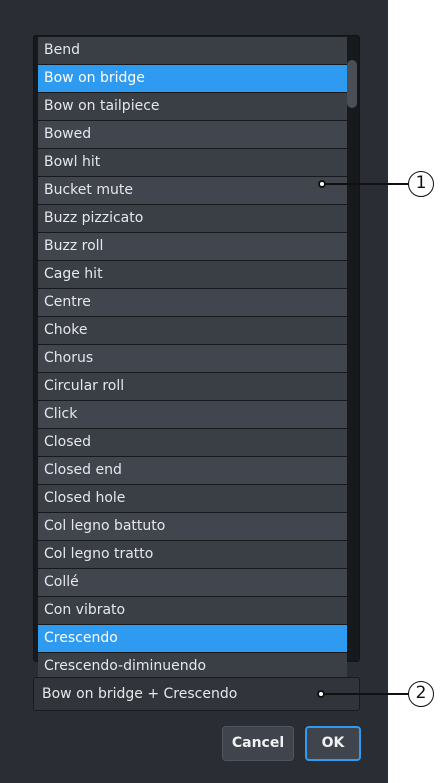 This screenshot has width=441, height=783. Describe the element at coordinates (366, 694) in the screenshot. I see `callout-2-line` at that location.